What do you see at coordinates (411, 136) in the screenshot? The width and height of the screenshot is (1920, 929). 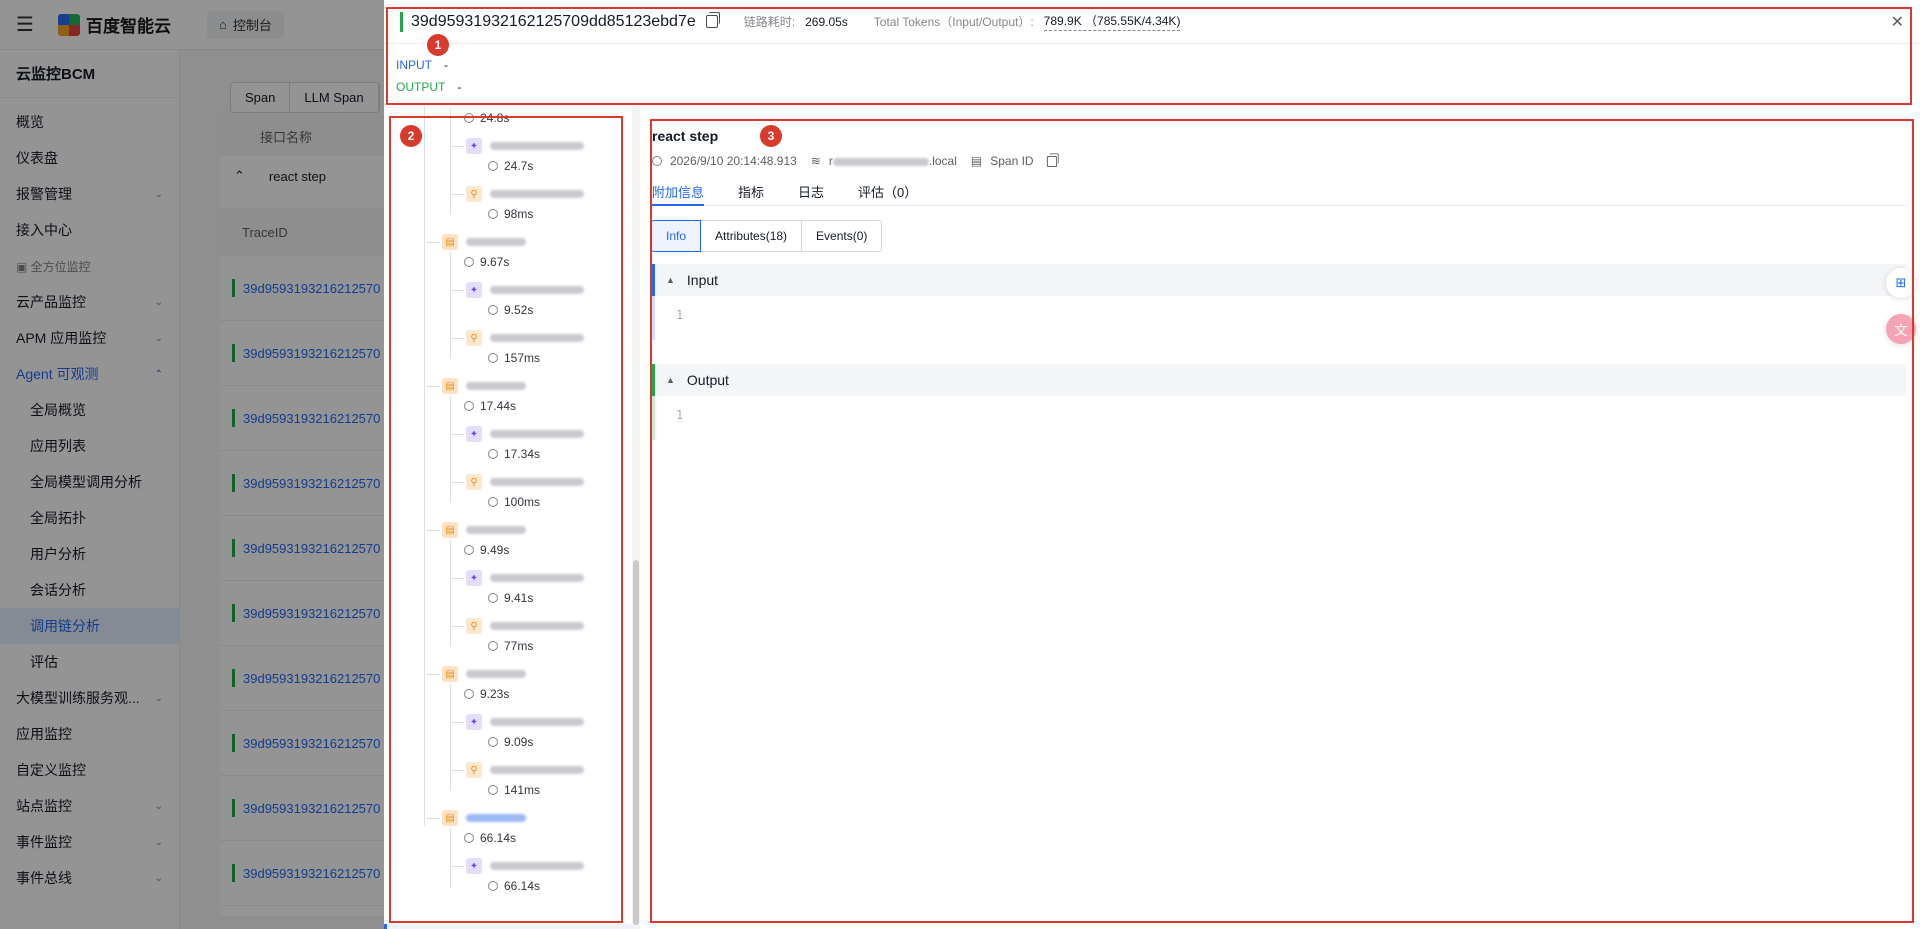 I see `annotation-badge-2: 2` at bounding box center [411, 136].